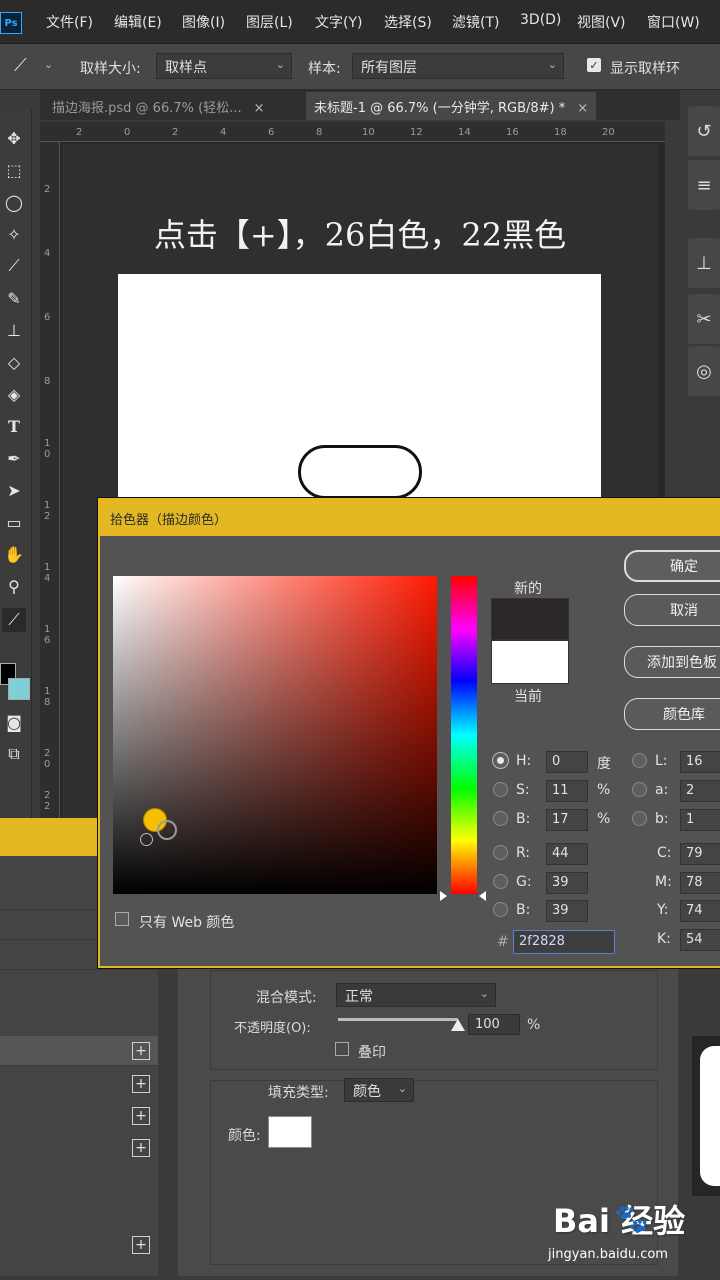  What do you see at coordinates (475, 22) in the screenshot?
I see `menu-filter: 滤镜(T)` at bounding box center [475, 22].